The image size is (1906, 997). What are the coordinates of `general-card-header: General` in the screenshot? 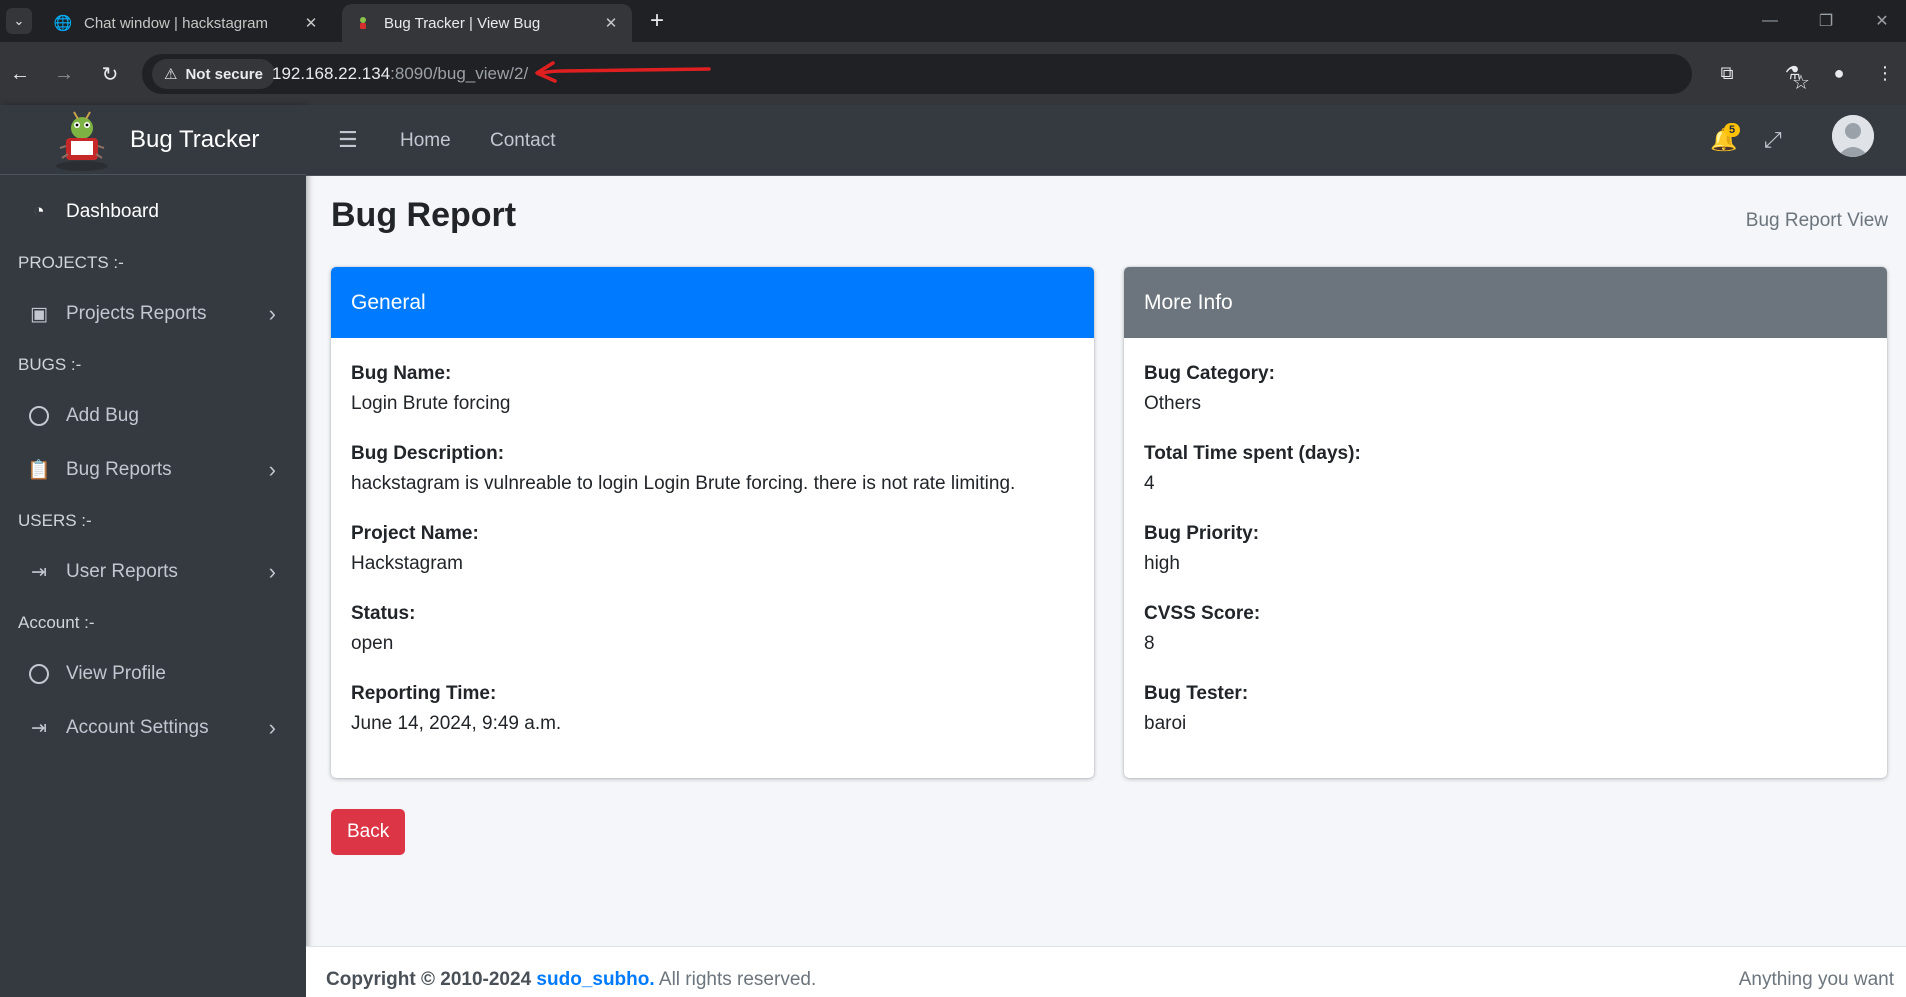 It's located at (712, 302).